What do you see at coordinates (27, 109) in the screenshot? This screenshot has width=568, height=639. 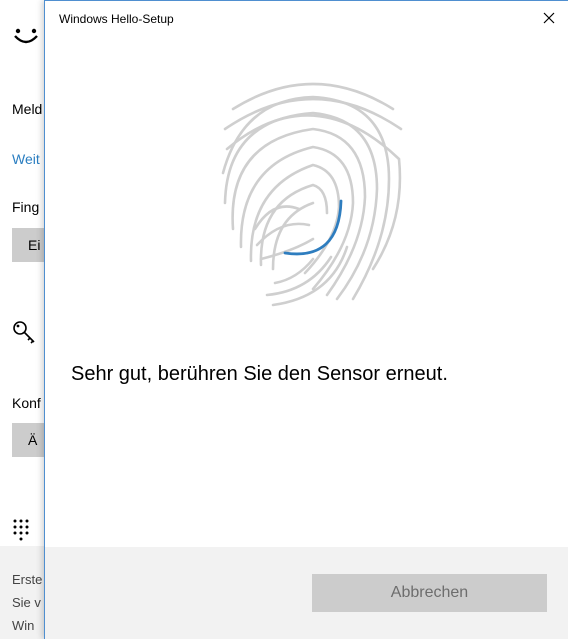 I see `bg-label-meld: Meld` at bounding box center [27, 109].